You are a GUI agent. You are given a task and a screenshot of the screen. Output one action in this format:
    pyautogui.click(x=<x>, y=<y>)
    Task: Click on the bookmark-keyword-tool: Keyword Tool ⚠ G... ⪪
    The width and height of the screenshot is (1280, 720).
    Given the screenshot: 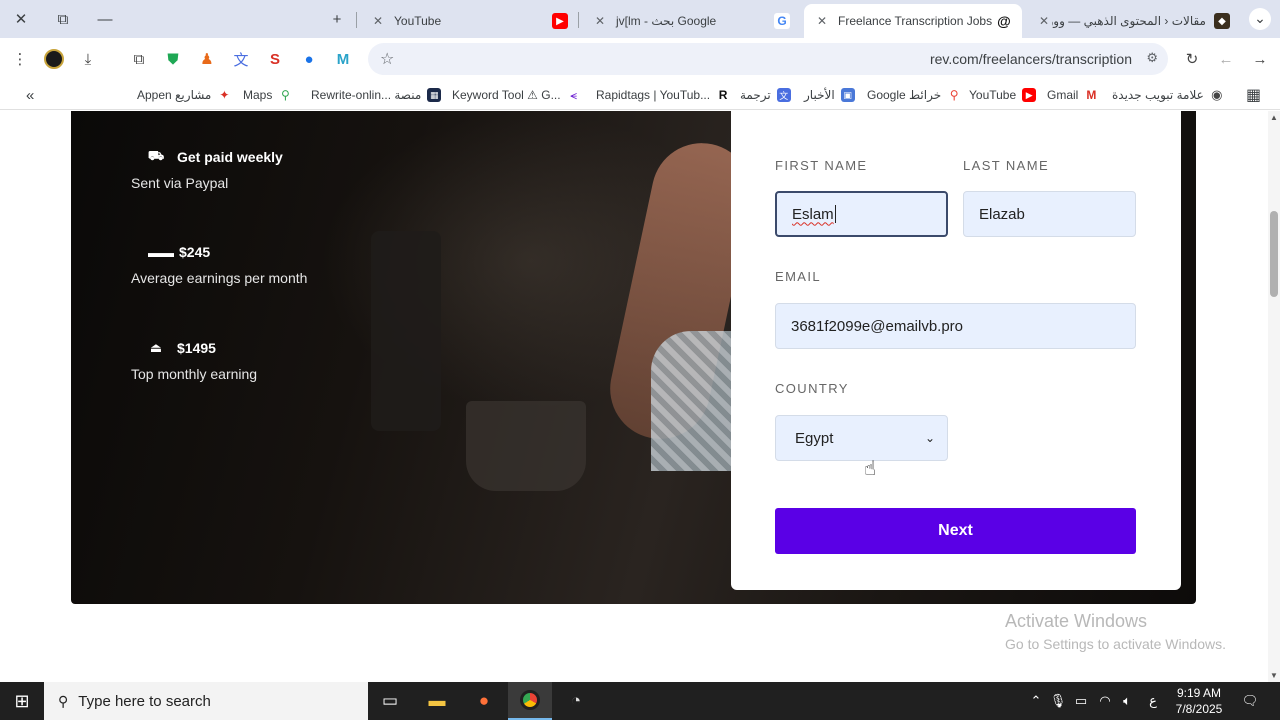 What is the action you would take?
    pyautogui.click(x=516, y=95)
    